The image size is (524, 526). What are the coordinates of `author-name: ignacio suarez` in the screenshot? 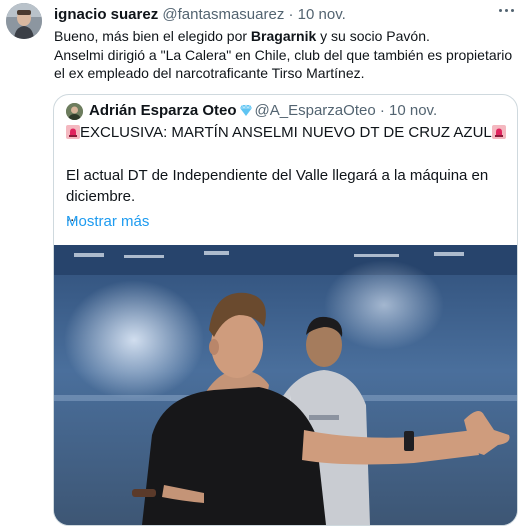 It's located at (106, 14).